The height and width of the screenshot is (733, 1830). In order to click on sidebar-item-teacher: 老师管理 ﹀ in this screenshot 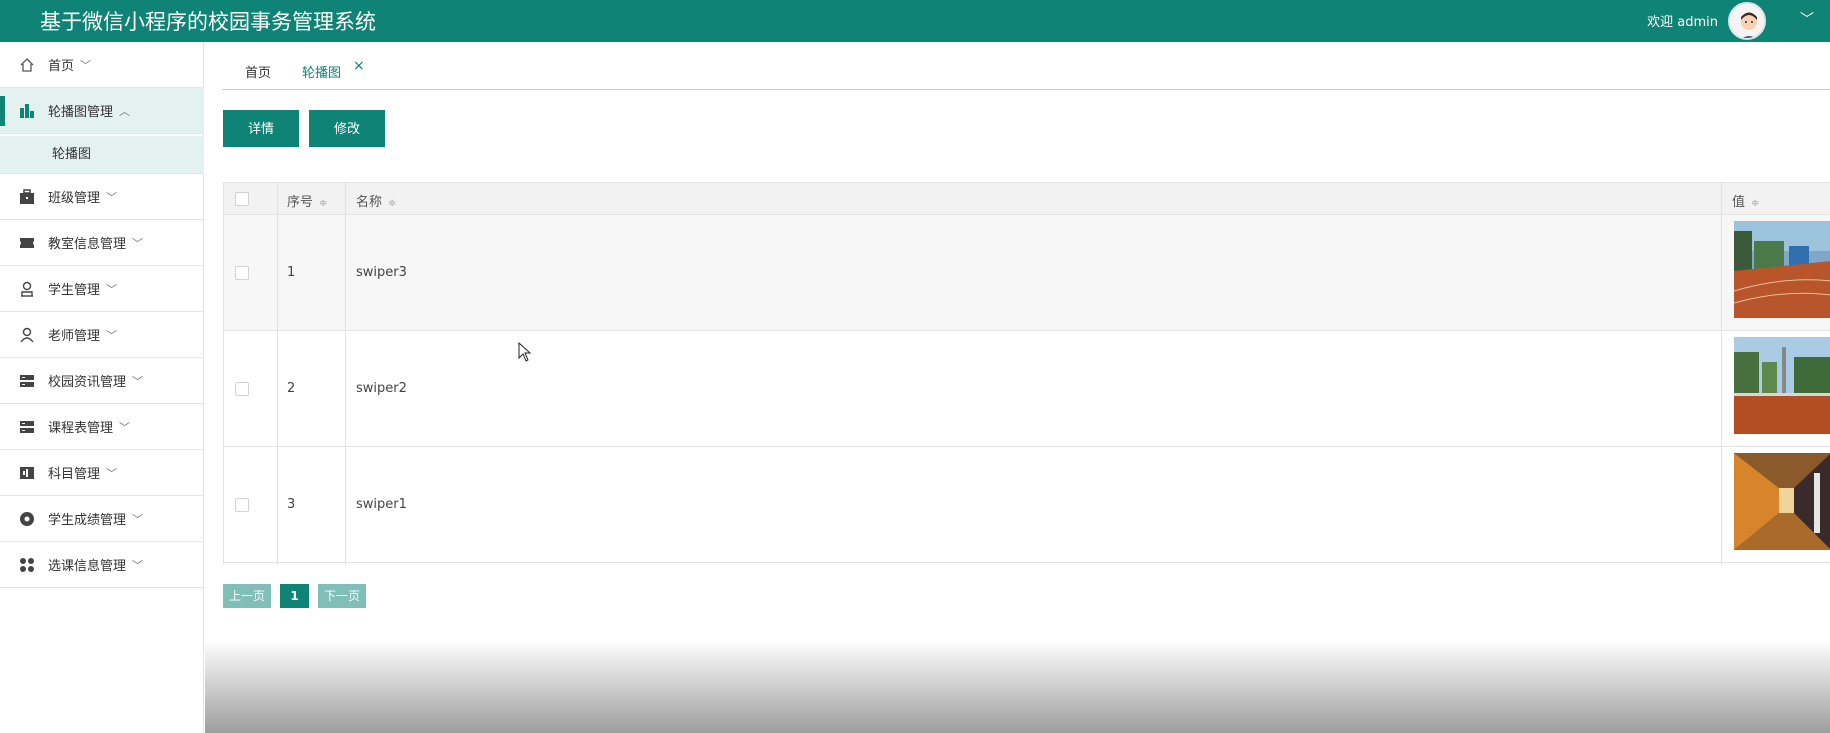, I will do `click(102, 335)`.